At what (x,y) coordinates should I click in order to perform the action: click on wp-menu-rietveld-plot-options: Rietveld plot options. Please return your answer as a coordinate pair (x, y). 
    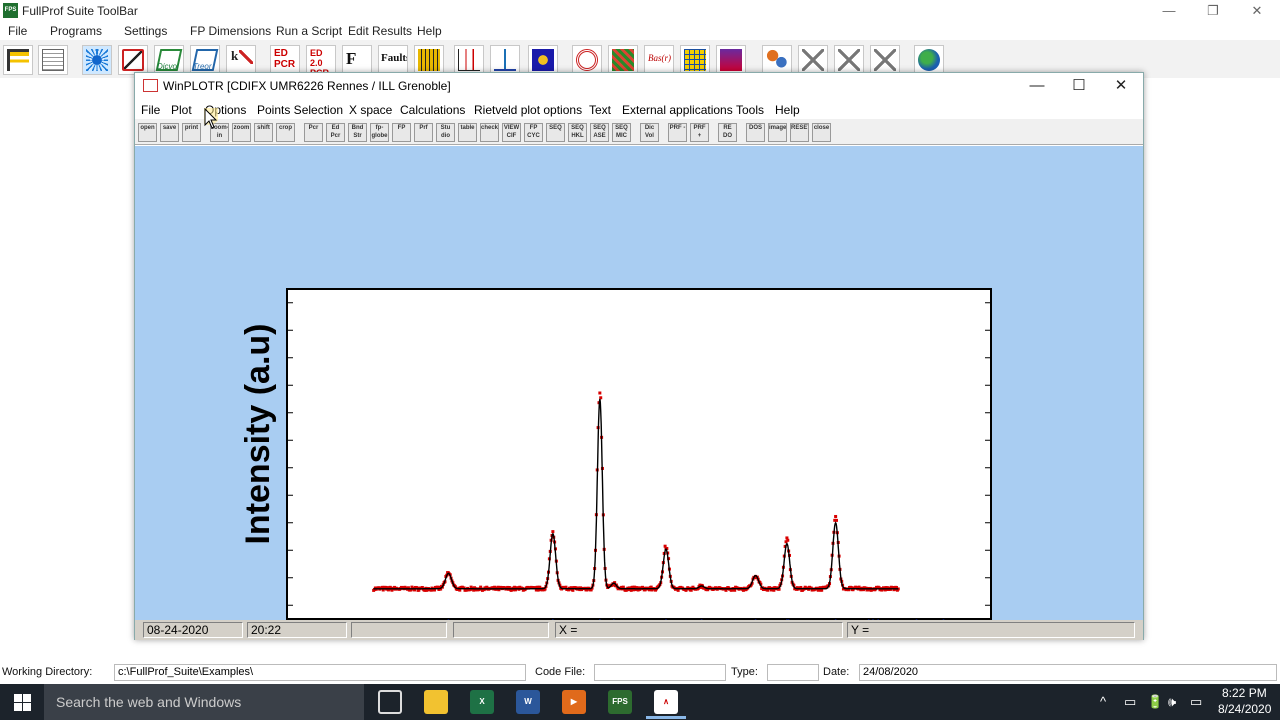
    Looking at the image, I should click on (528, 110).